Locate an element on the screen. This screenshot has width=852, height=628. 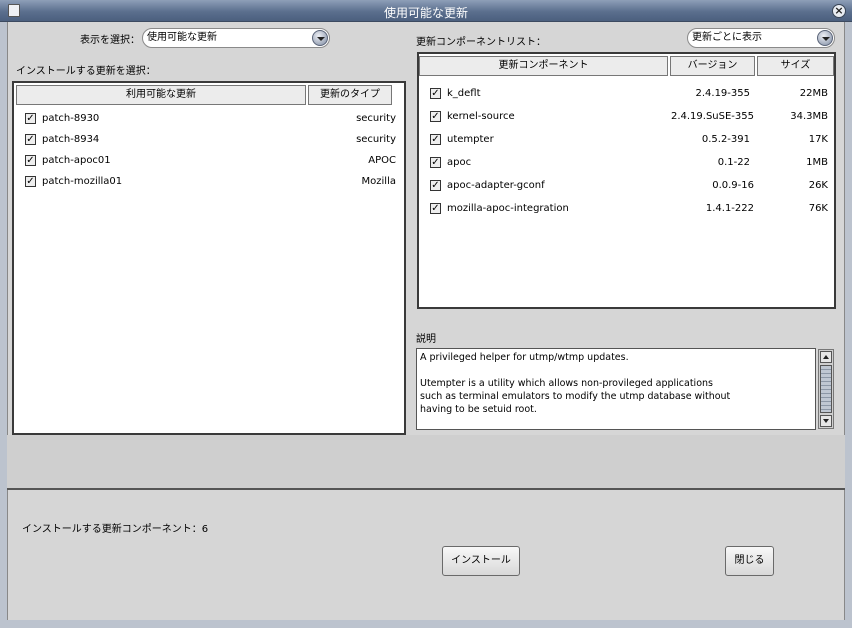
column-header-component: 更新コンポーネント is located at coordinates (543, 66).